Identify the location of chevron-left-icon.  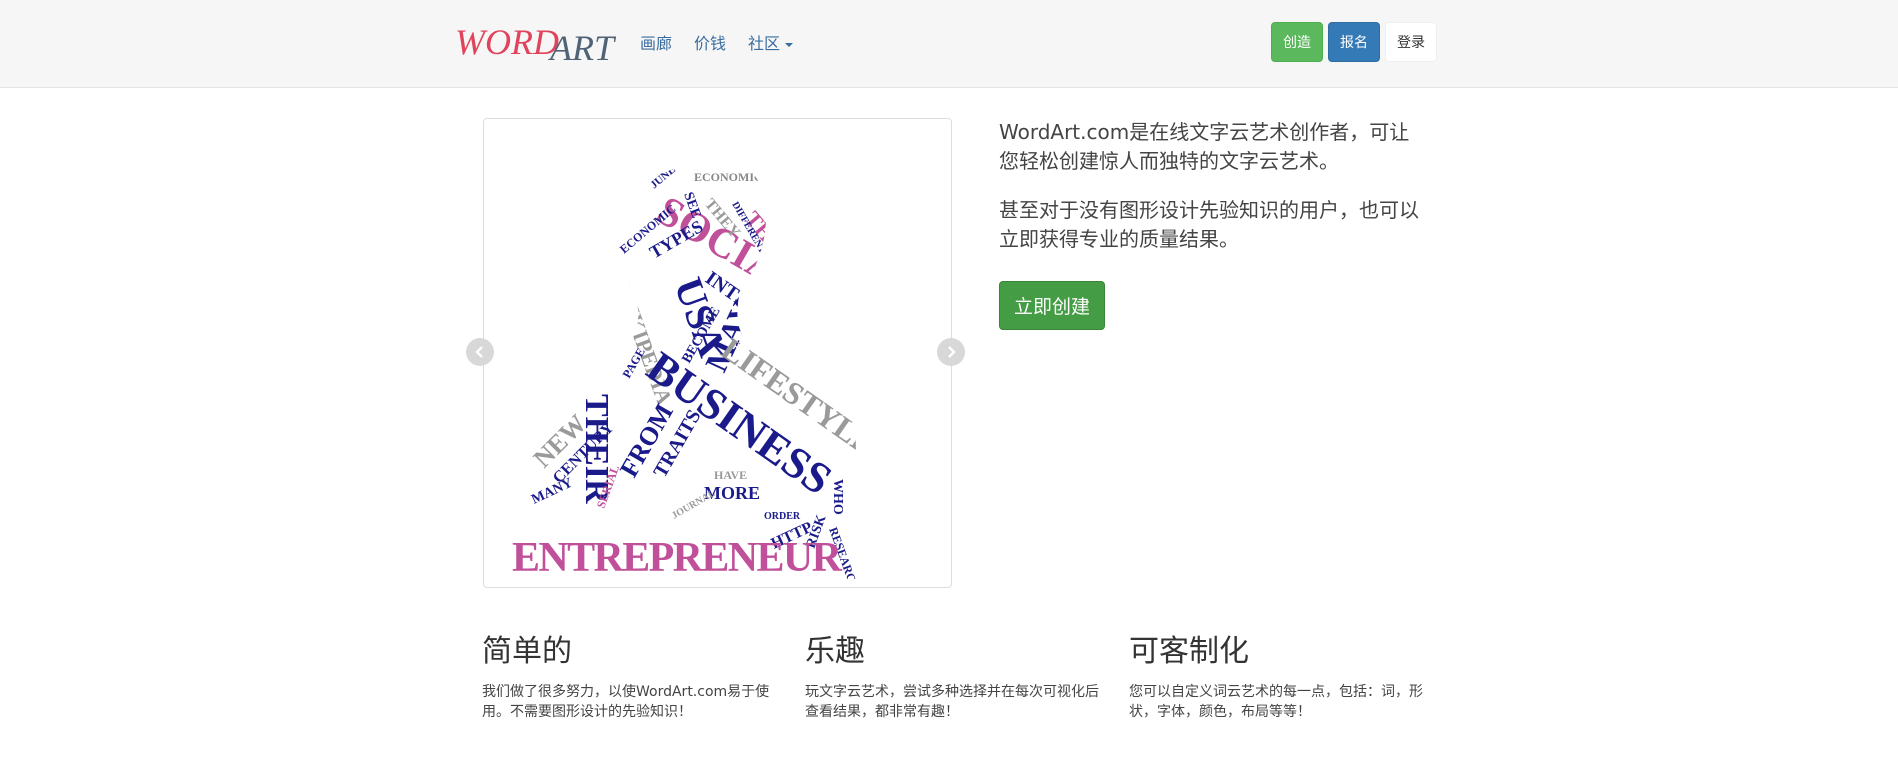
(479, 352).